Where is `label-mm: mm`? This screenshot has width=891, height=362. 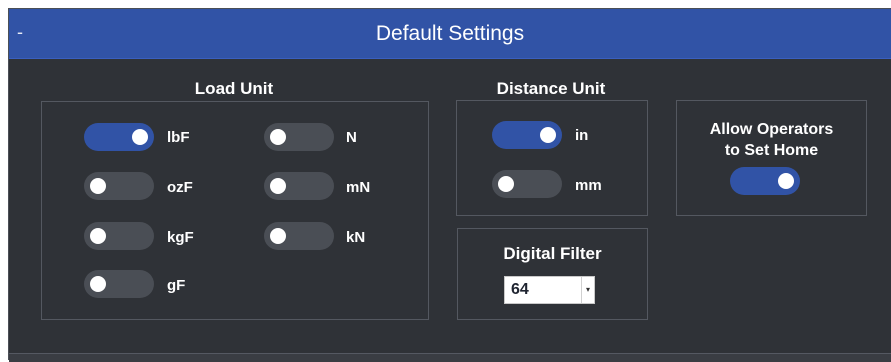
label-mm: mm is located at coordinates (588, 185).